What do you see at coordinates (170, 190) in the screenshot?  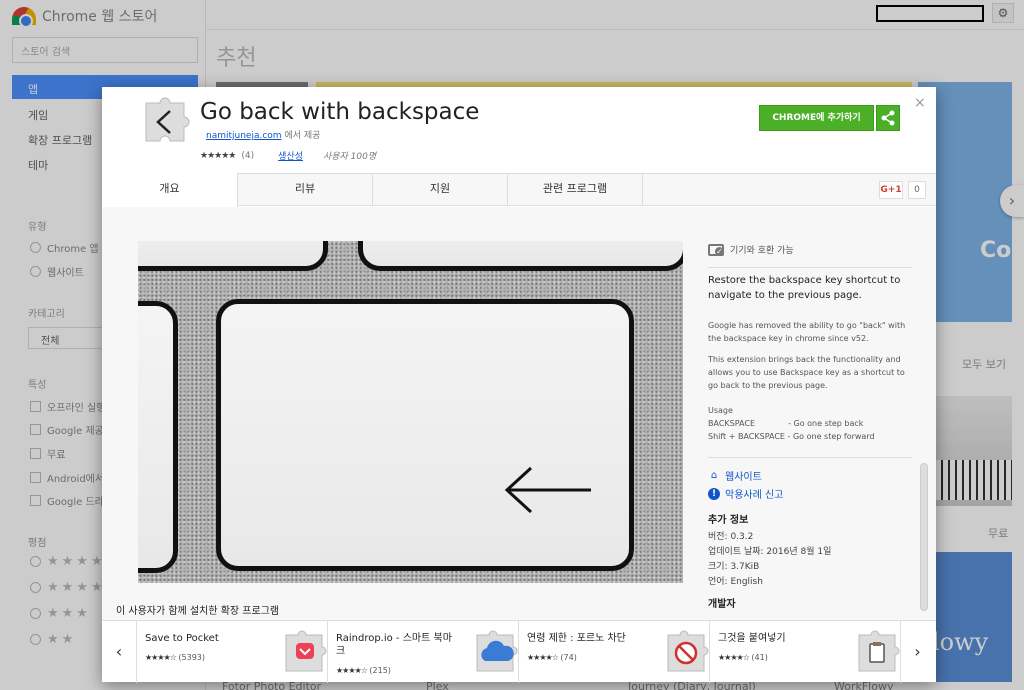 I see `tab-overview: 개요` at bounding box center [170, 190].